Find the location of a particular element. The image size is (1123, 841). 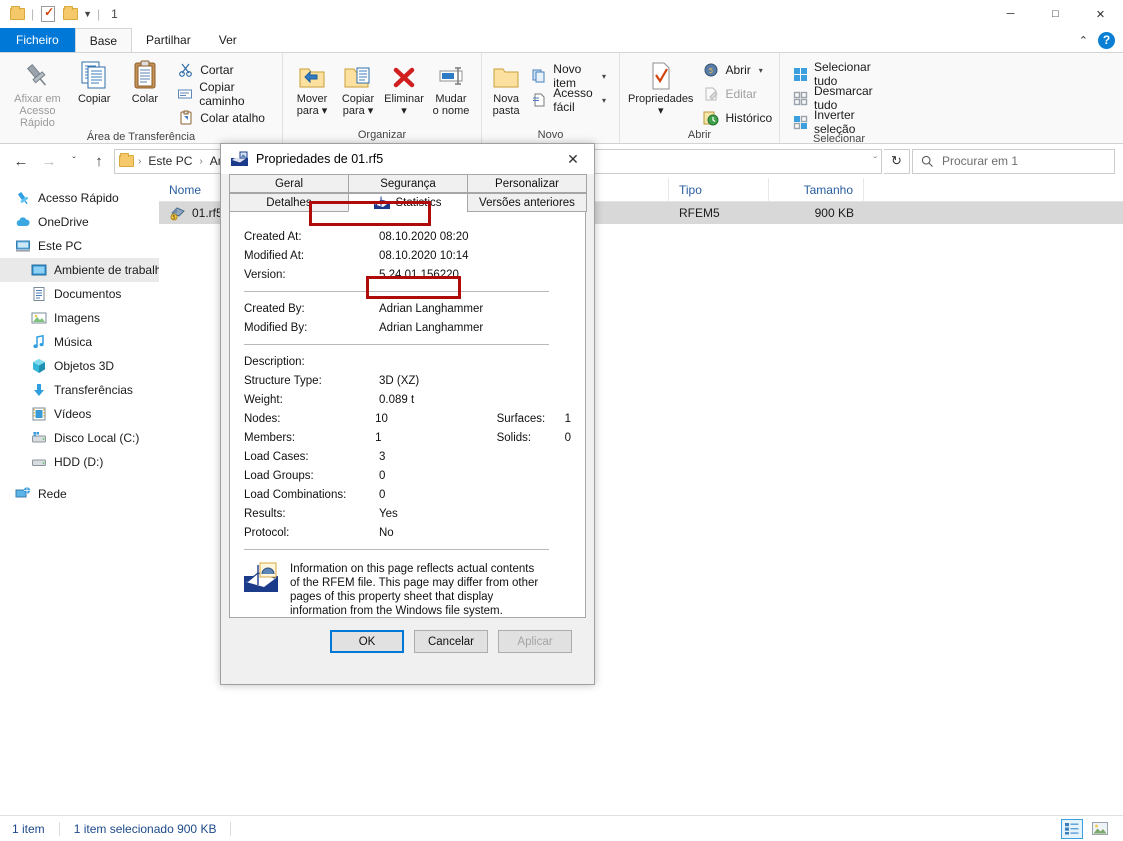

sidebar-label: Acesso Rápido is located at coordinates (78, 198).